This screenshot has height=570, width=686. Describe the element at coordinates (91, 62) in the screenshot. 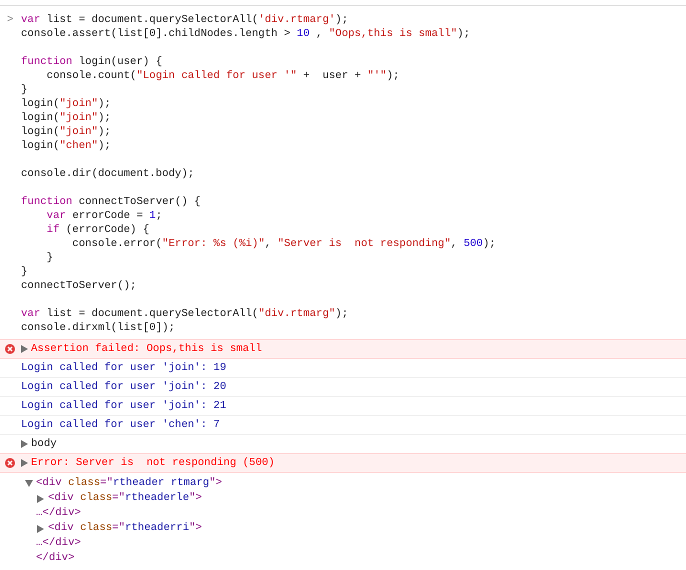

I see `code-line: function login(user) {` at that location.